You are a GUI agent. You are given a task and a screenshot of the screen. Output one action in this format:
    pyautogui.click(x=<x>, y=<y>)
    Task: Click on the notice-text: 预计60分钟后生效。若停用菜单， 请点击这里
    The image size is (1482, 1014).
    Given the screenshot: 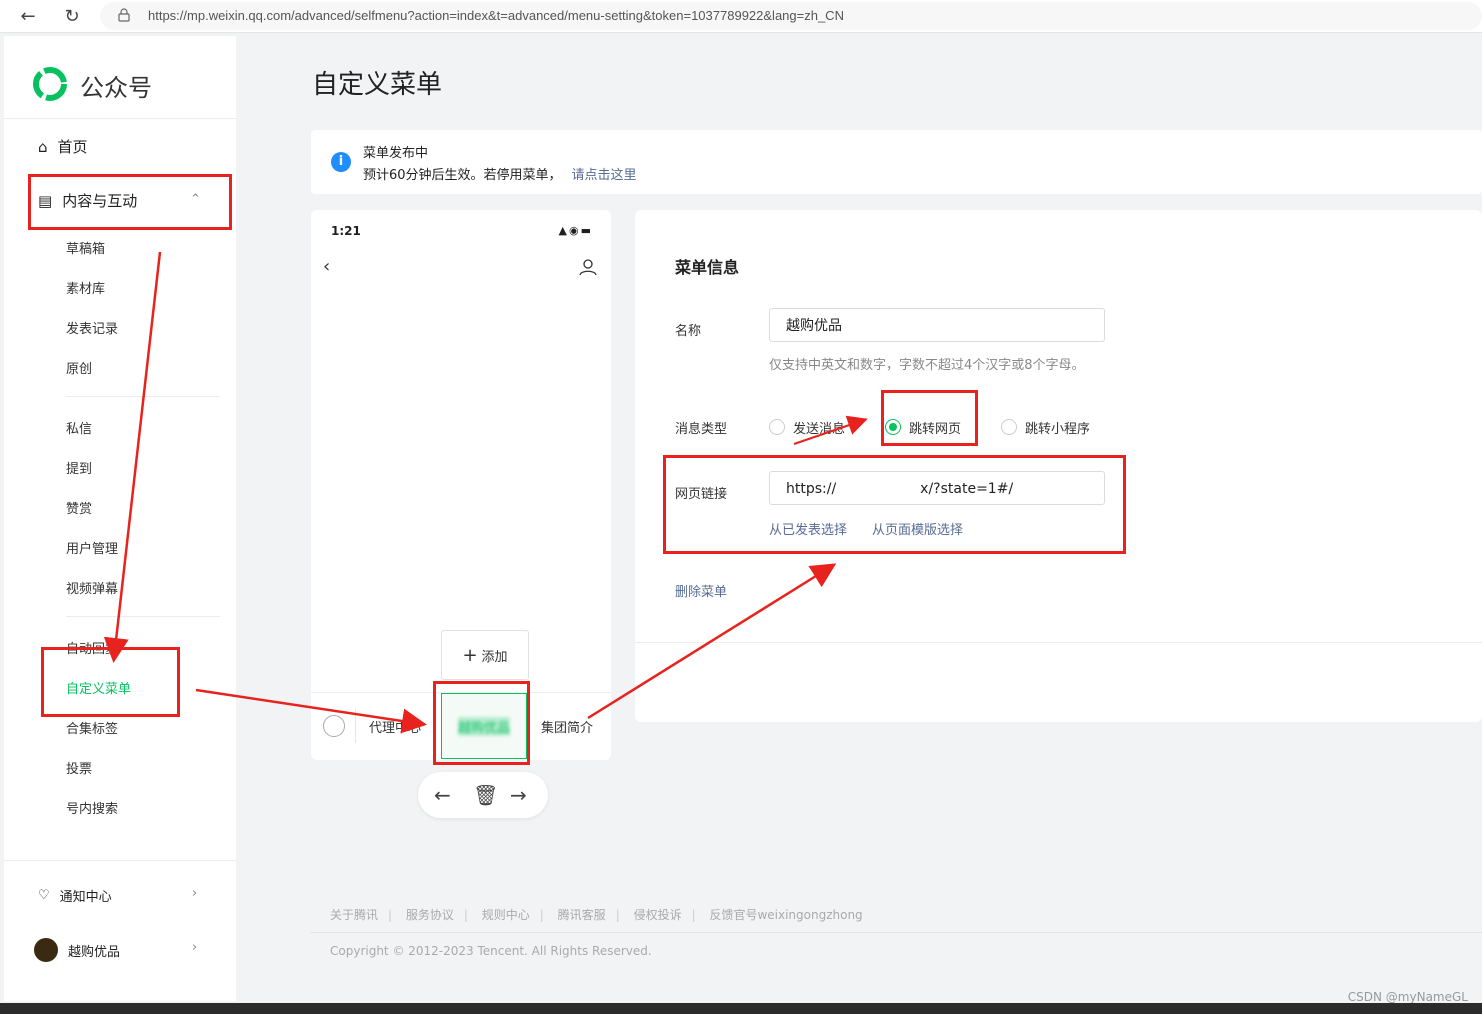 What is the action you would take?
    pyautogui.click(x=500, y=173)
    